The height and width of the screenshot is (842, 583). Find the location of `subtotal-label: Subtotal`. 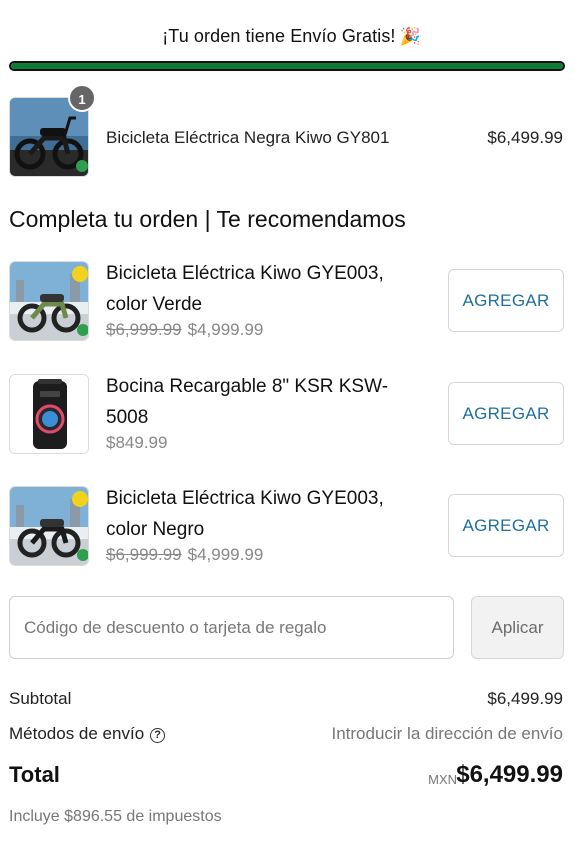

subtotal-label: Subtotal is located at coordinates (40, 698).